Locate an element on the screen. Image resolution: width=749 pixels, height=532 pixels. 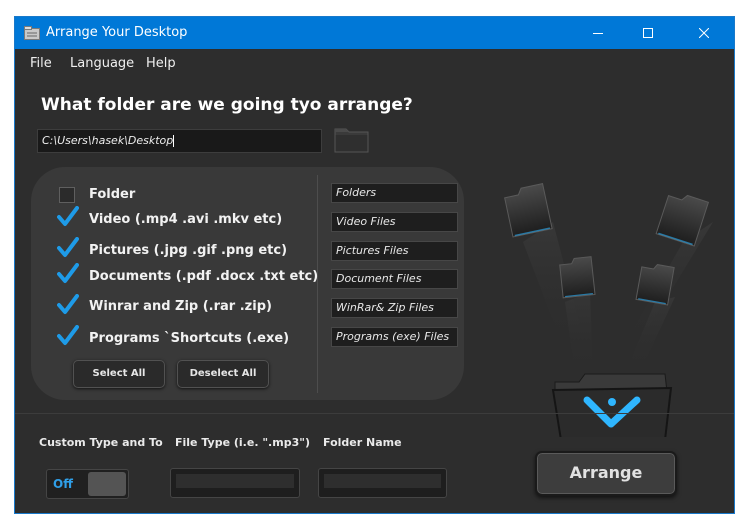
title-bar: Arrange Your Desktop is located at coordinates (374, 33).